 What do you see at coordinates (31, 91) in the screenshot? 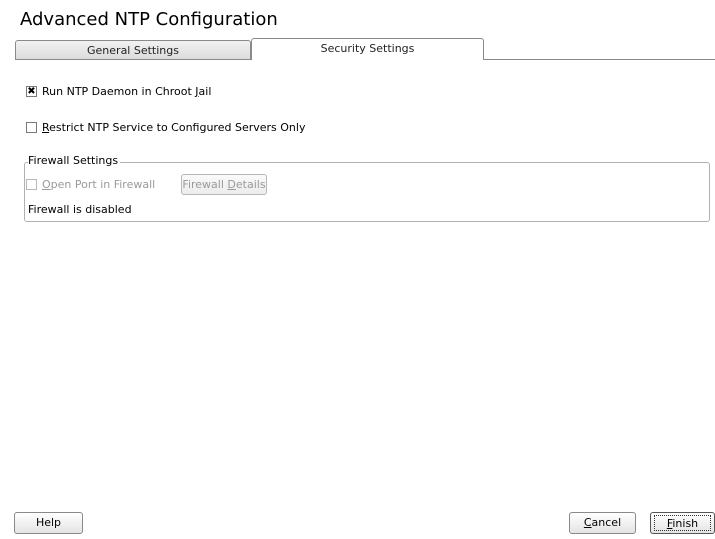
I see `chroot-checkbox: ✖` at bounding box center [31, 91].